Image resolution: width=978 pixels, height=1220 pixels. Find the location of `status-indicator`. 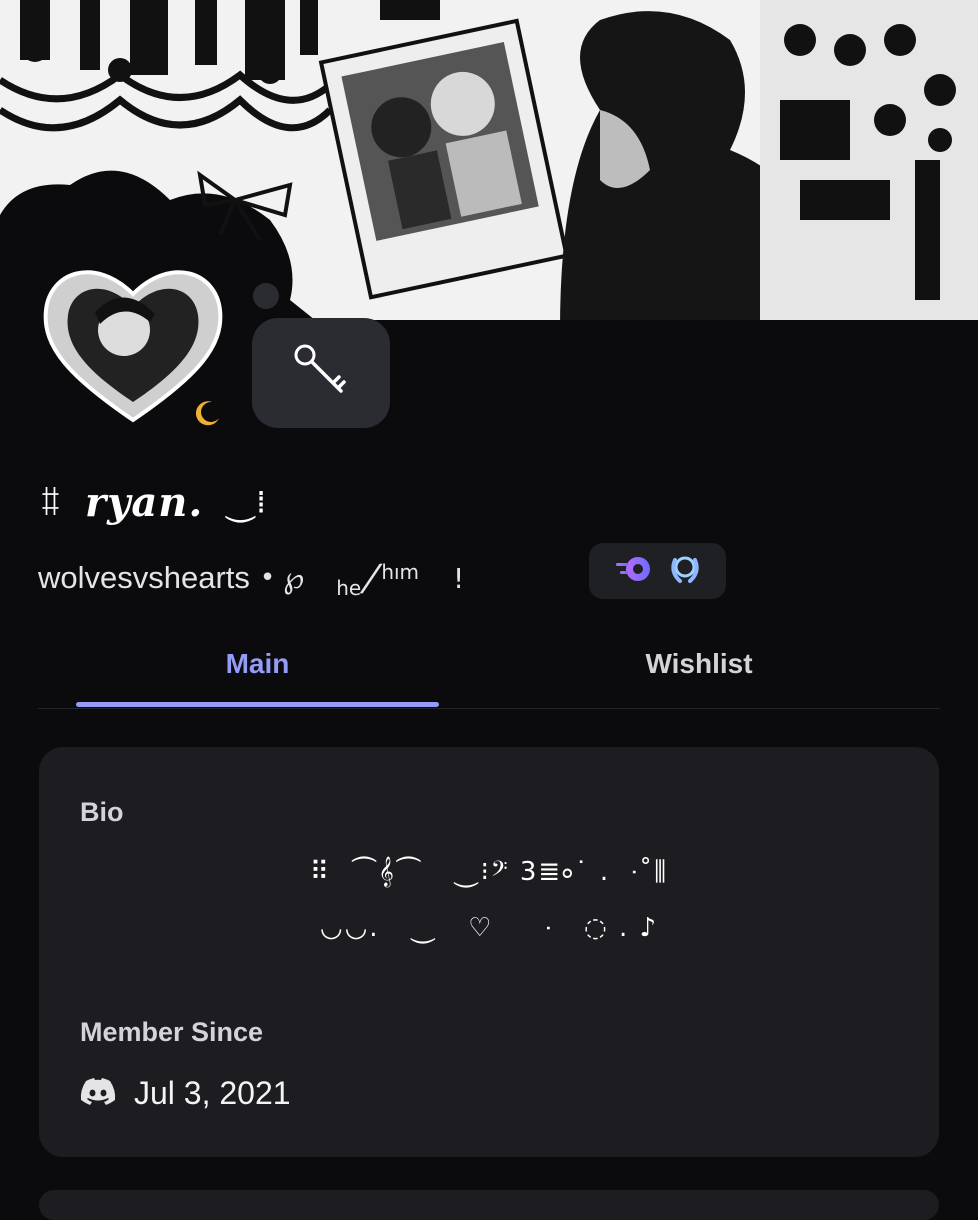

status-indicator is located at coordinates (207, 413).